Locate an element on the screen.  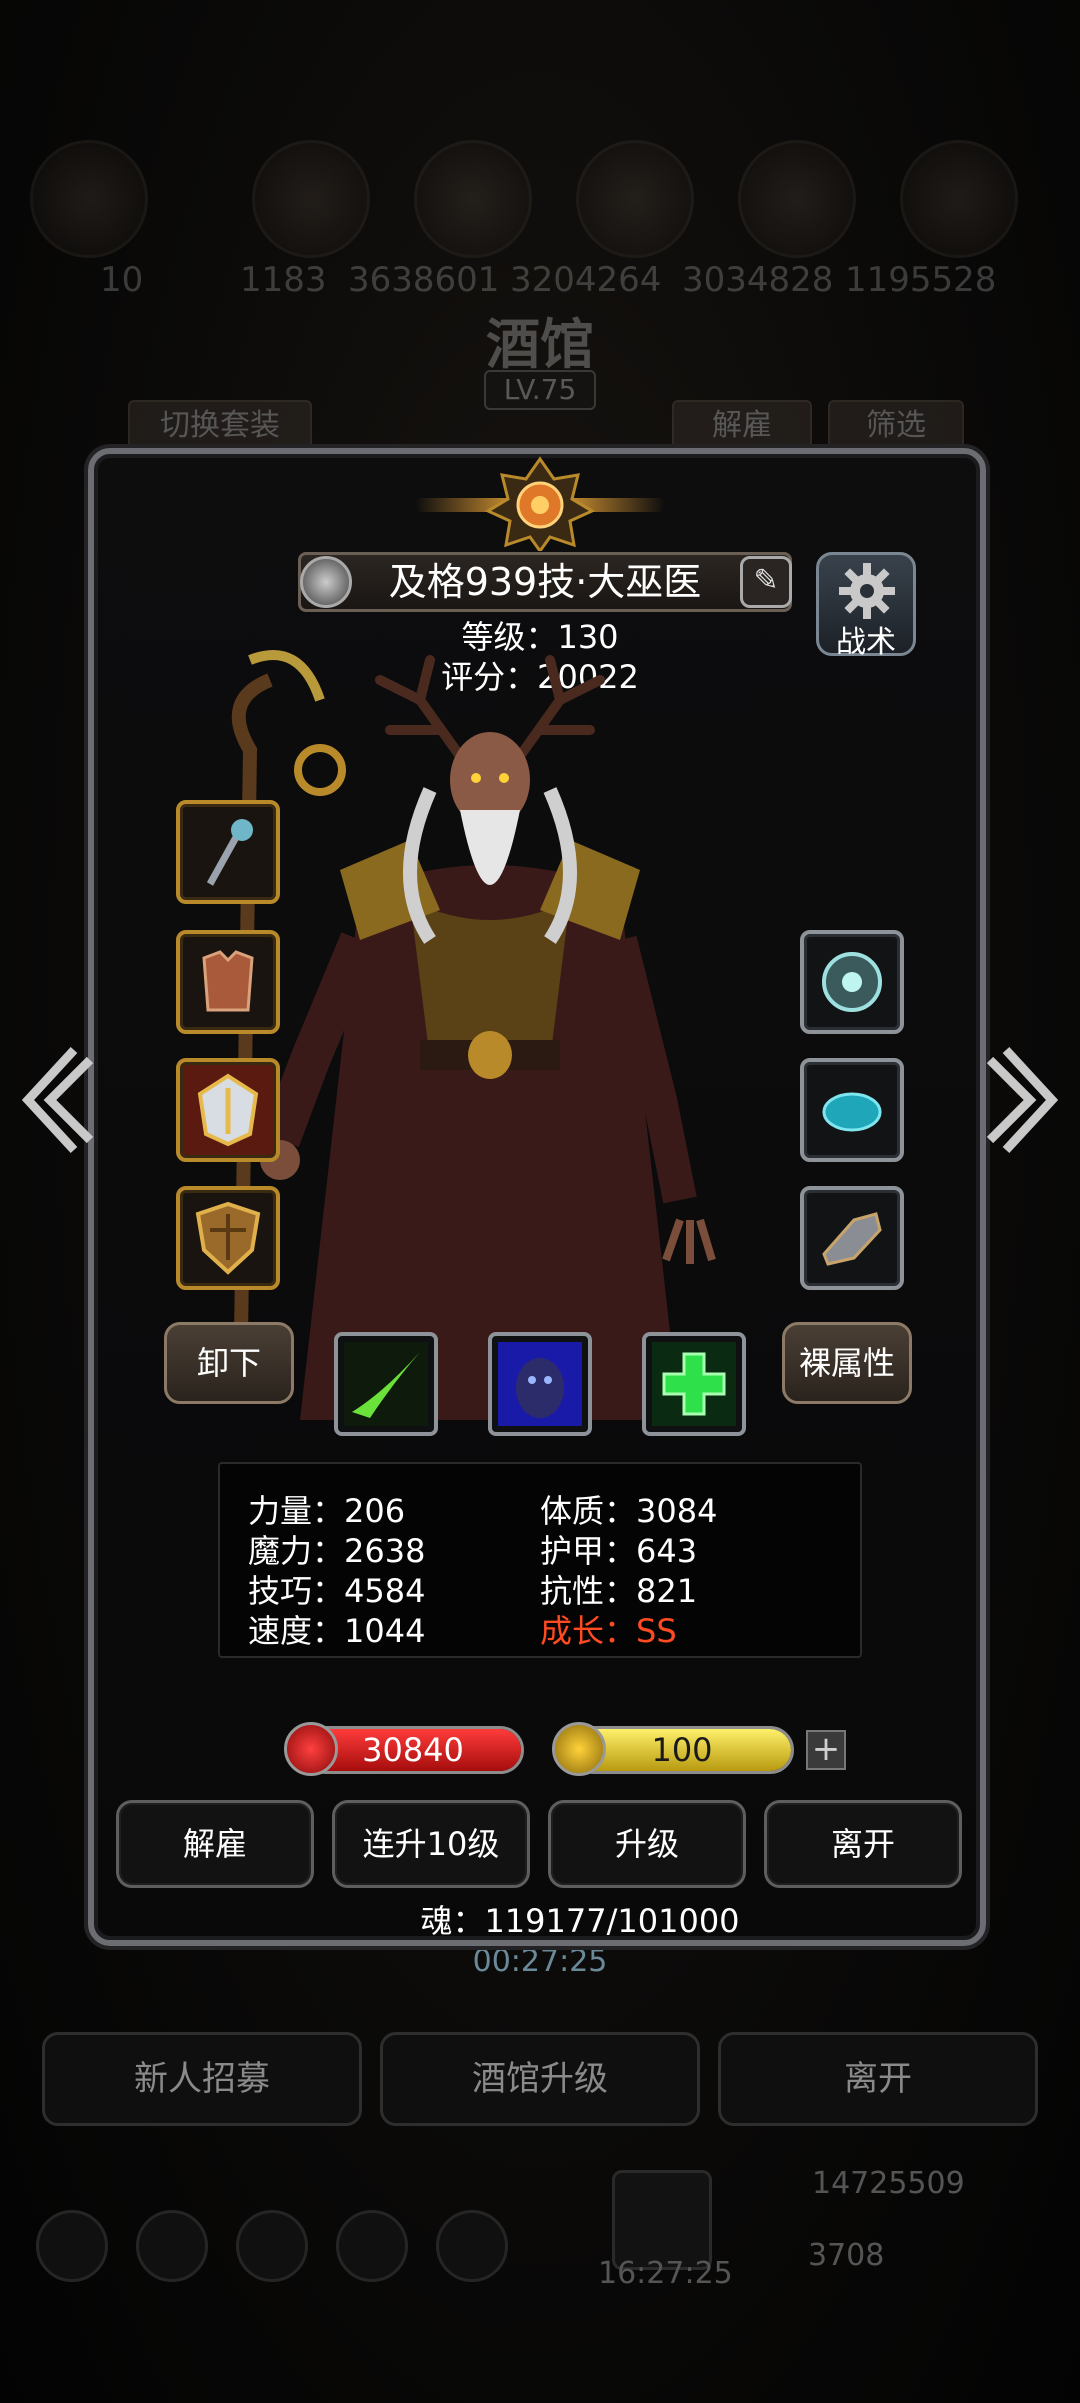
hero-badge-icon is located at coordinates (326, 582).